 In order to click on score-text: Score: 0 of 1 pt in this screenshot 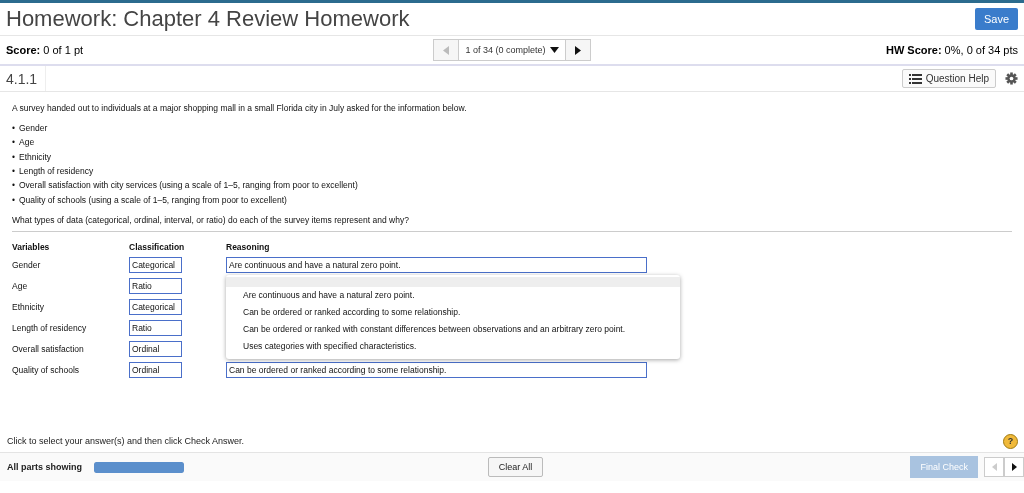, I will do `click(45, 50)`.